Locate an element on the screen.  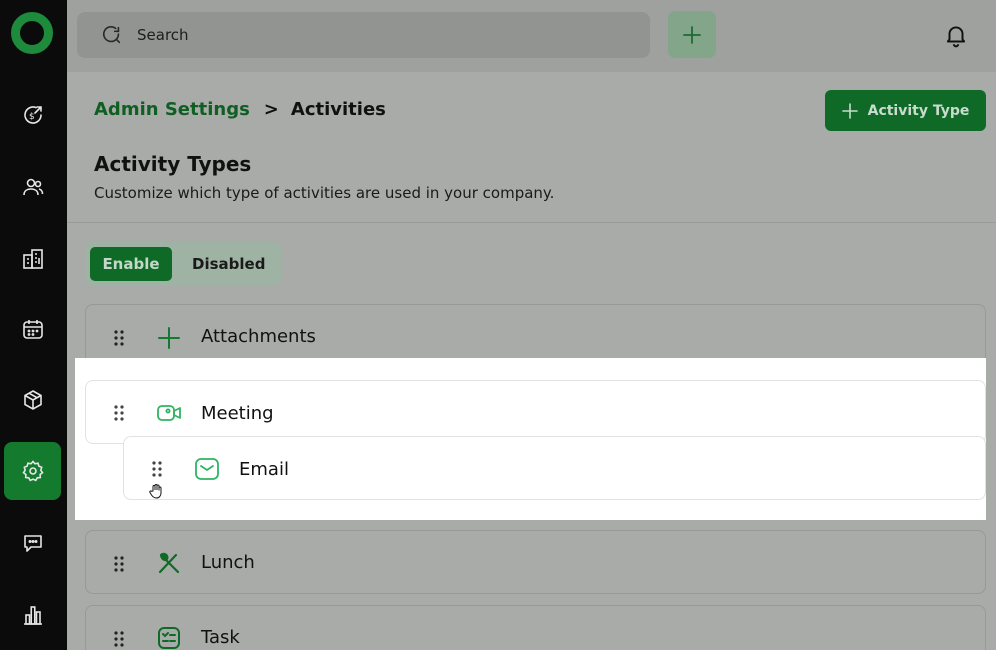
status-toggle: Enable Disabled is located at coordinates (183, 264).